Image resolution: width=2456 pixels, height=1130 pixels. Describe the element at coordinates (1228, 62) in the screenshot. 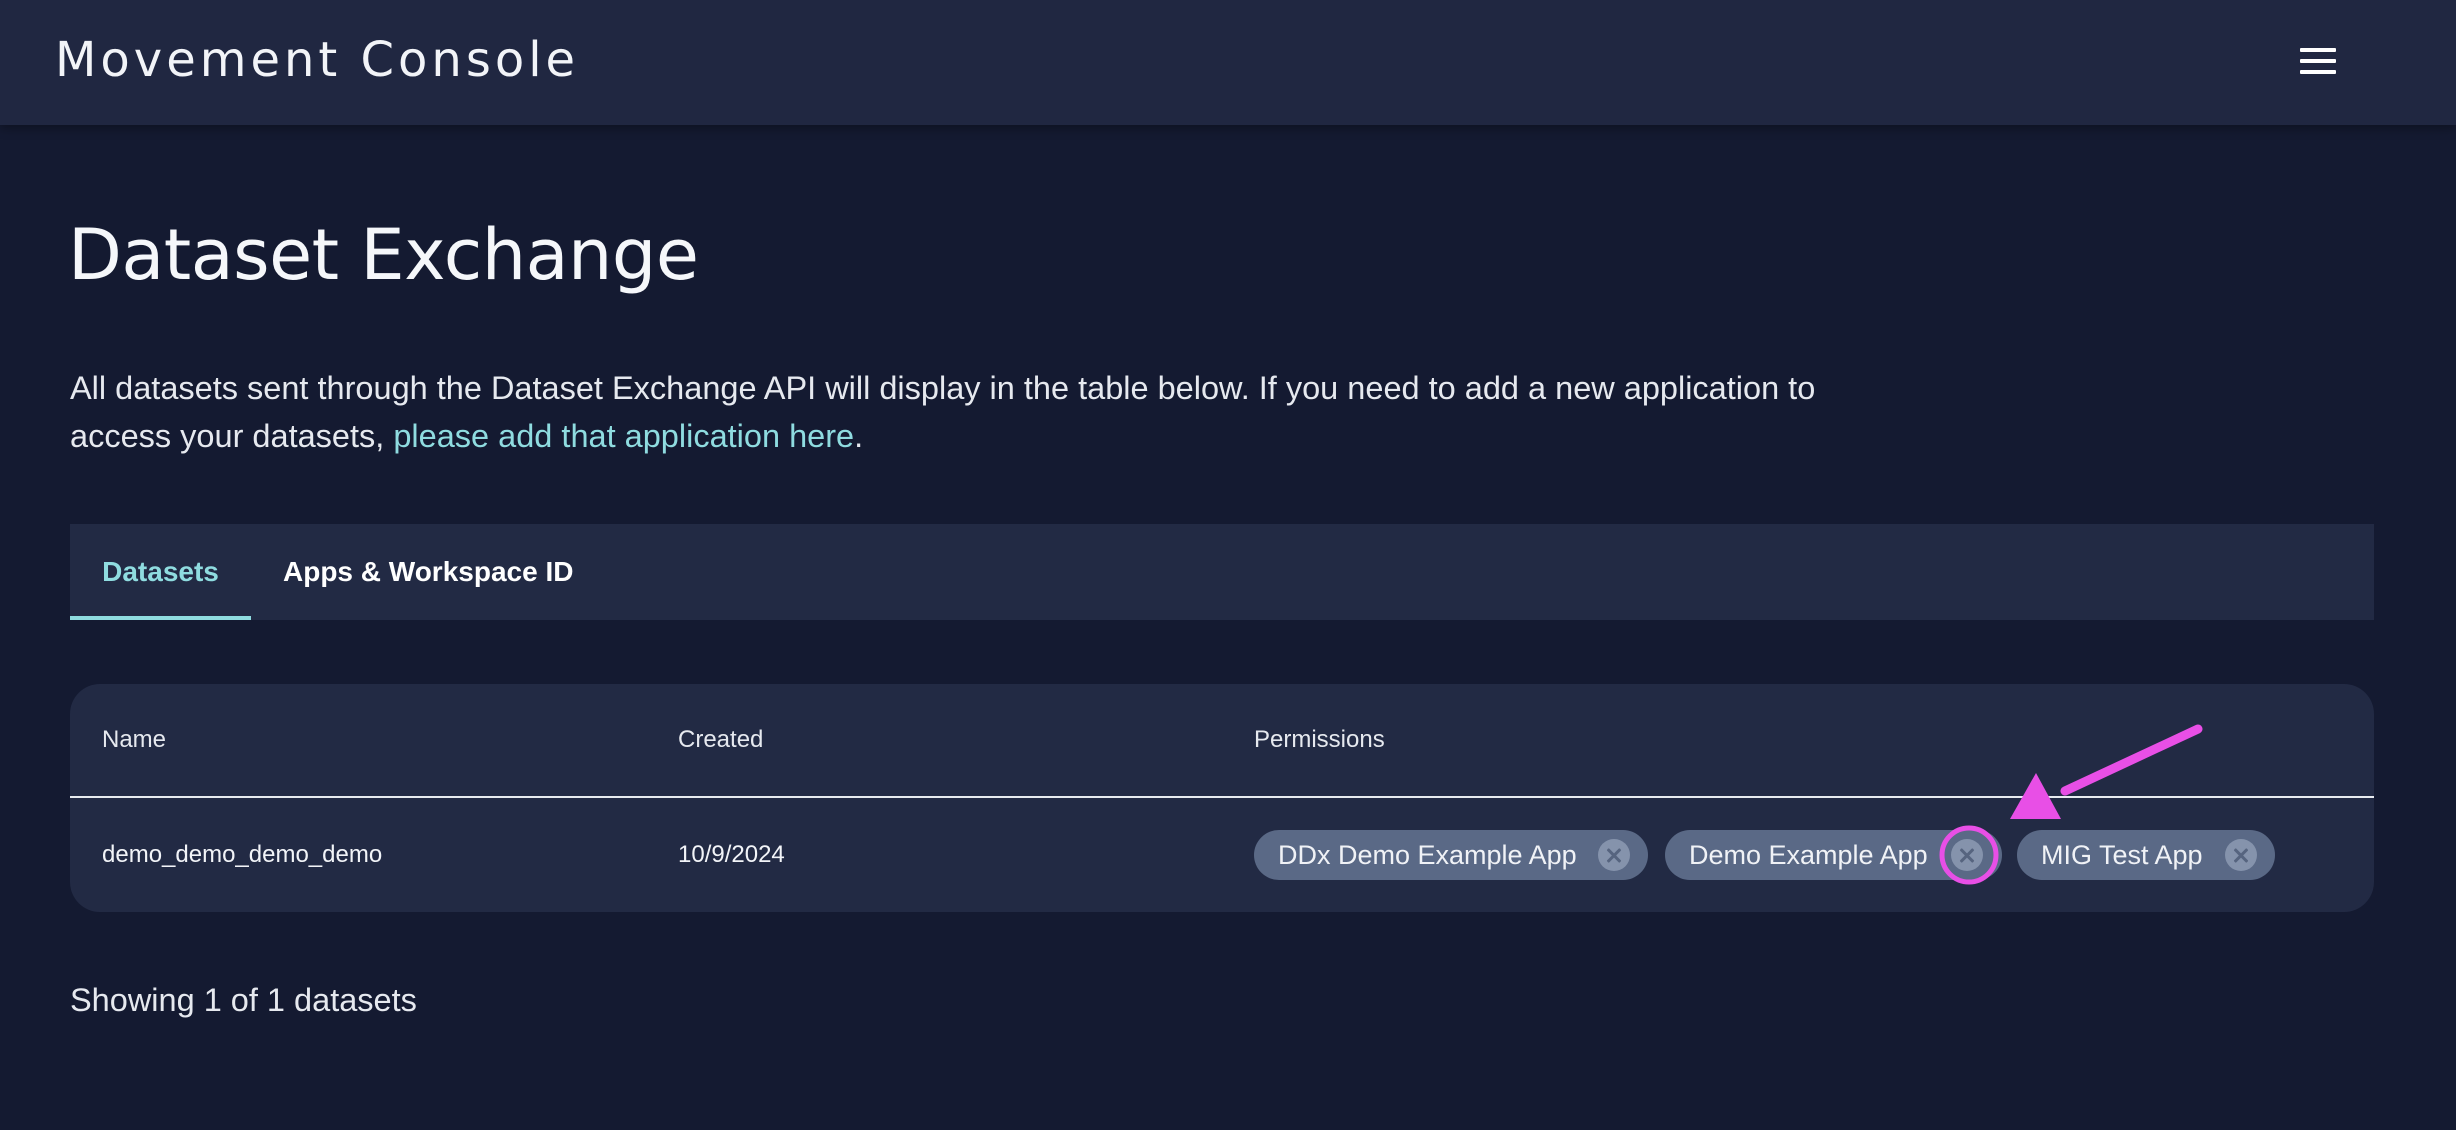

I see `top-bar: Movement Console` at that location.